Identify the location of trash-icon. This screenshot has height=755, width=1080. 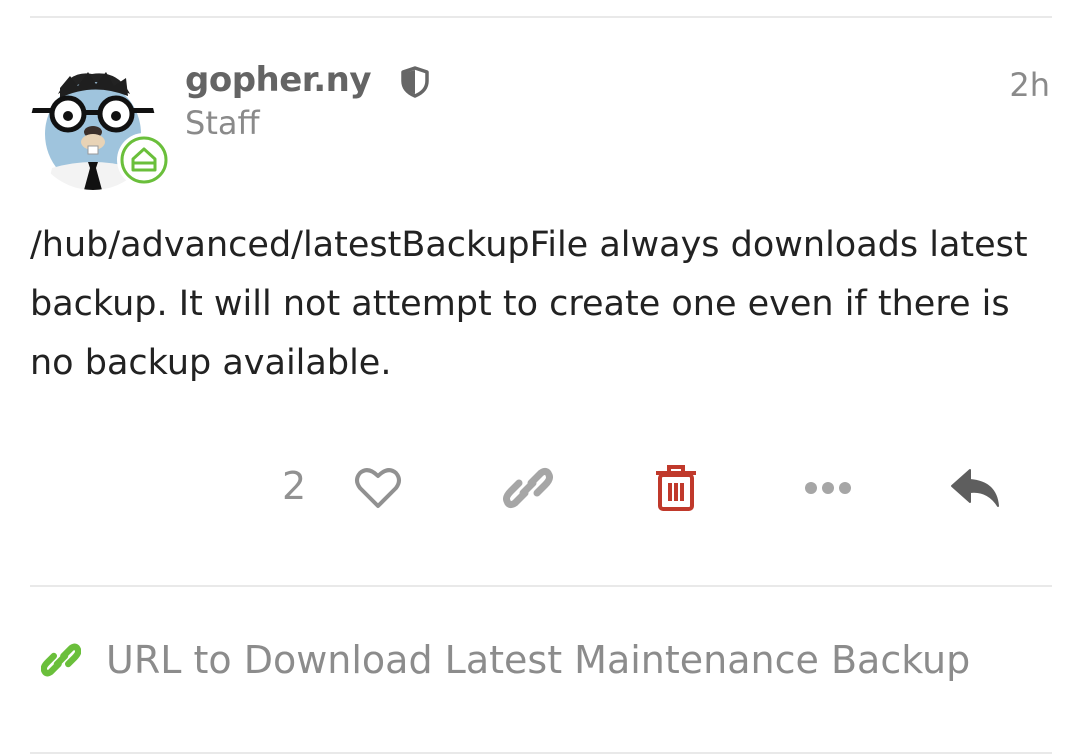
(676, 488).